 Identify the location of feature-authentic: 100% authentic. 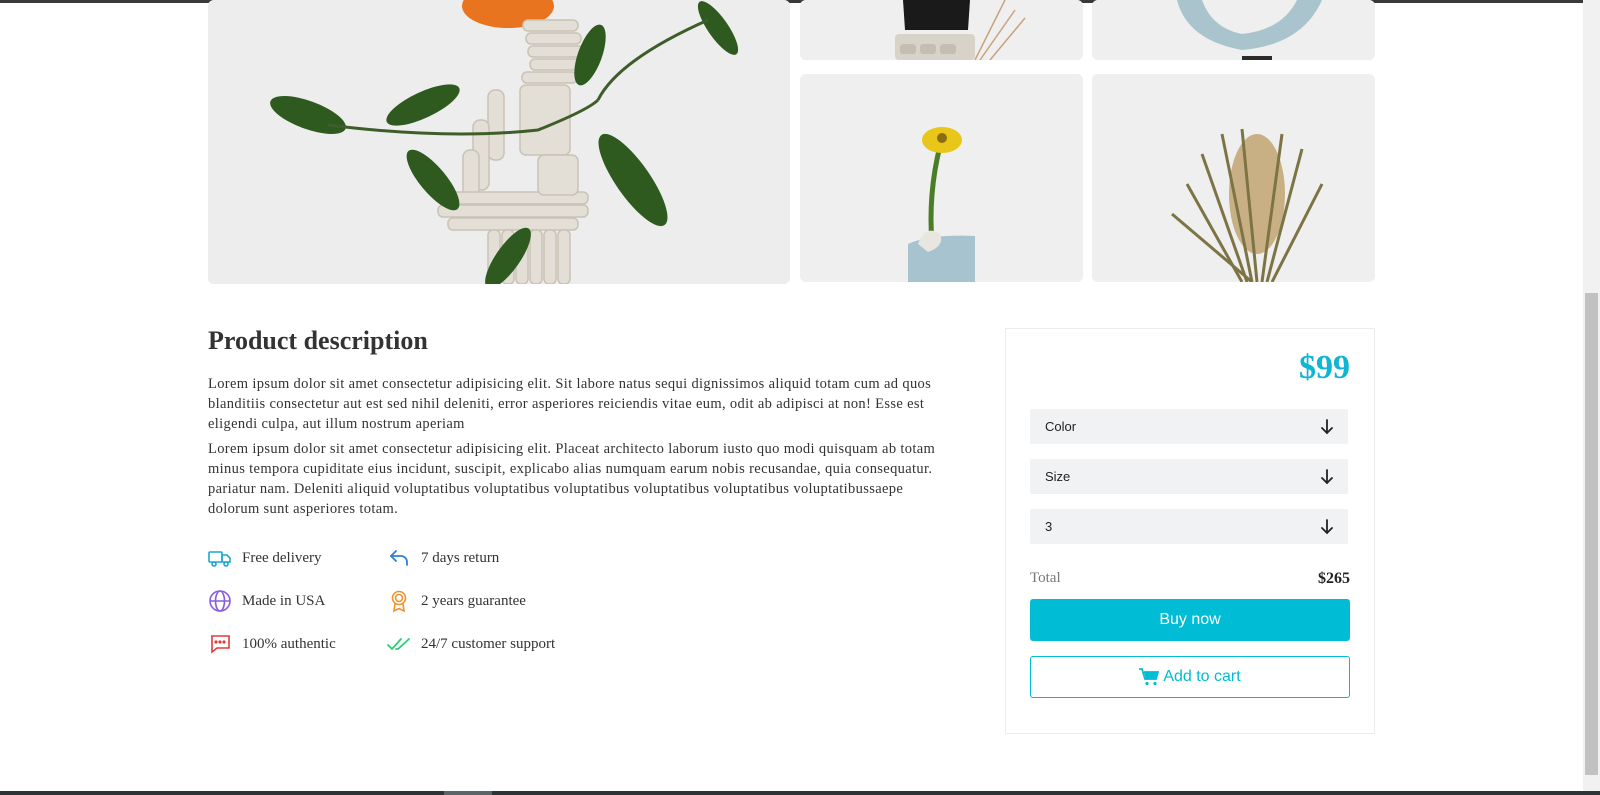
(272, 644).